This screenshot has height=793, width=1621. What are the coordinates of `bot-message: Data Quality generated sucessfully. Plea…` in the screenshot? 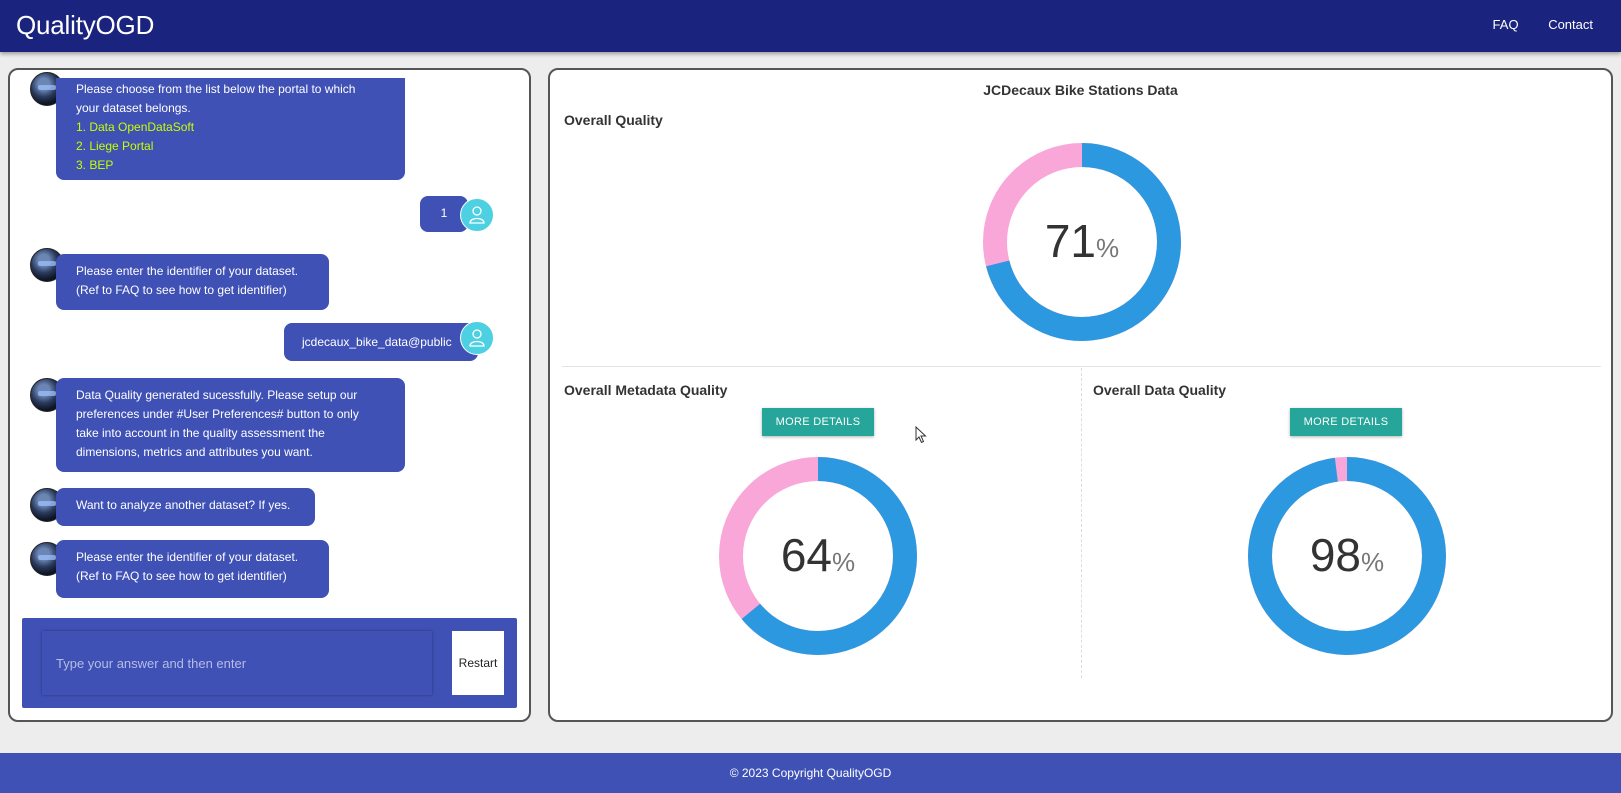 It's located at (230, 425).